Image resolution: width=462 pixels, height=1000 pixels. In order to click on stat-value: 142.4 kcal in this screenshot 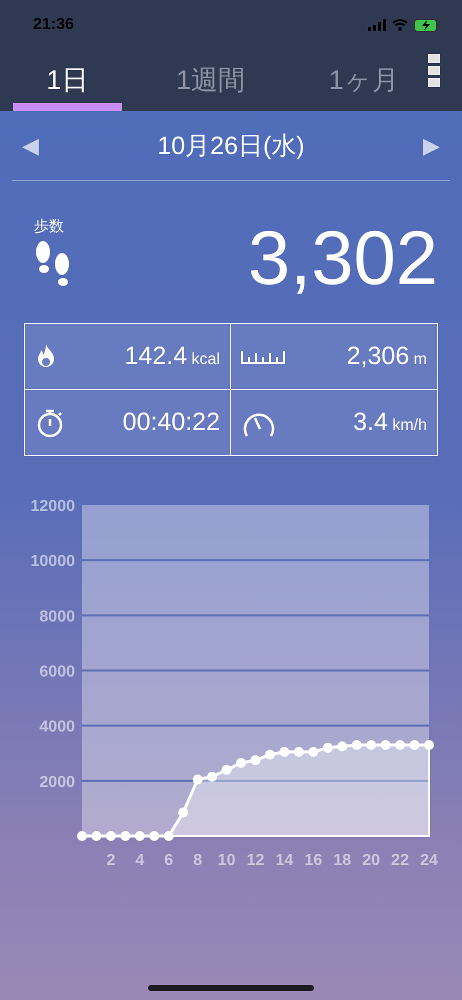, I will do `click(172, 356)`.